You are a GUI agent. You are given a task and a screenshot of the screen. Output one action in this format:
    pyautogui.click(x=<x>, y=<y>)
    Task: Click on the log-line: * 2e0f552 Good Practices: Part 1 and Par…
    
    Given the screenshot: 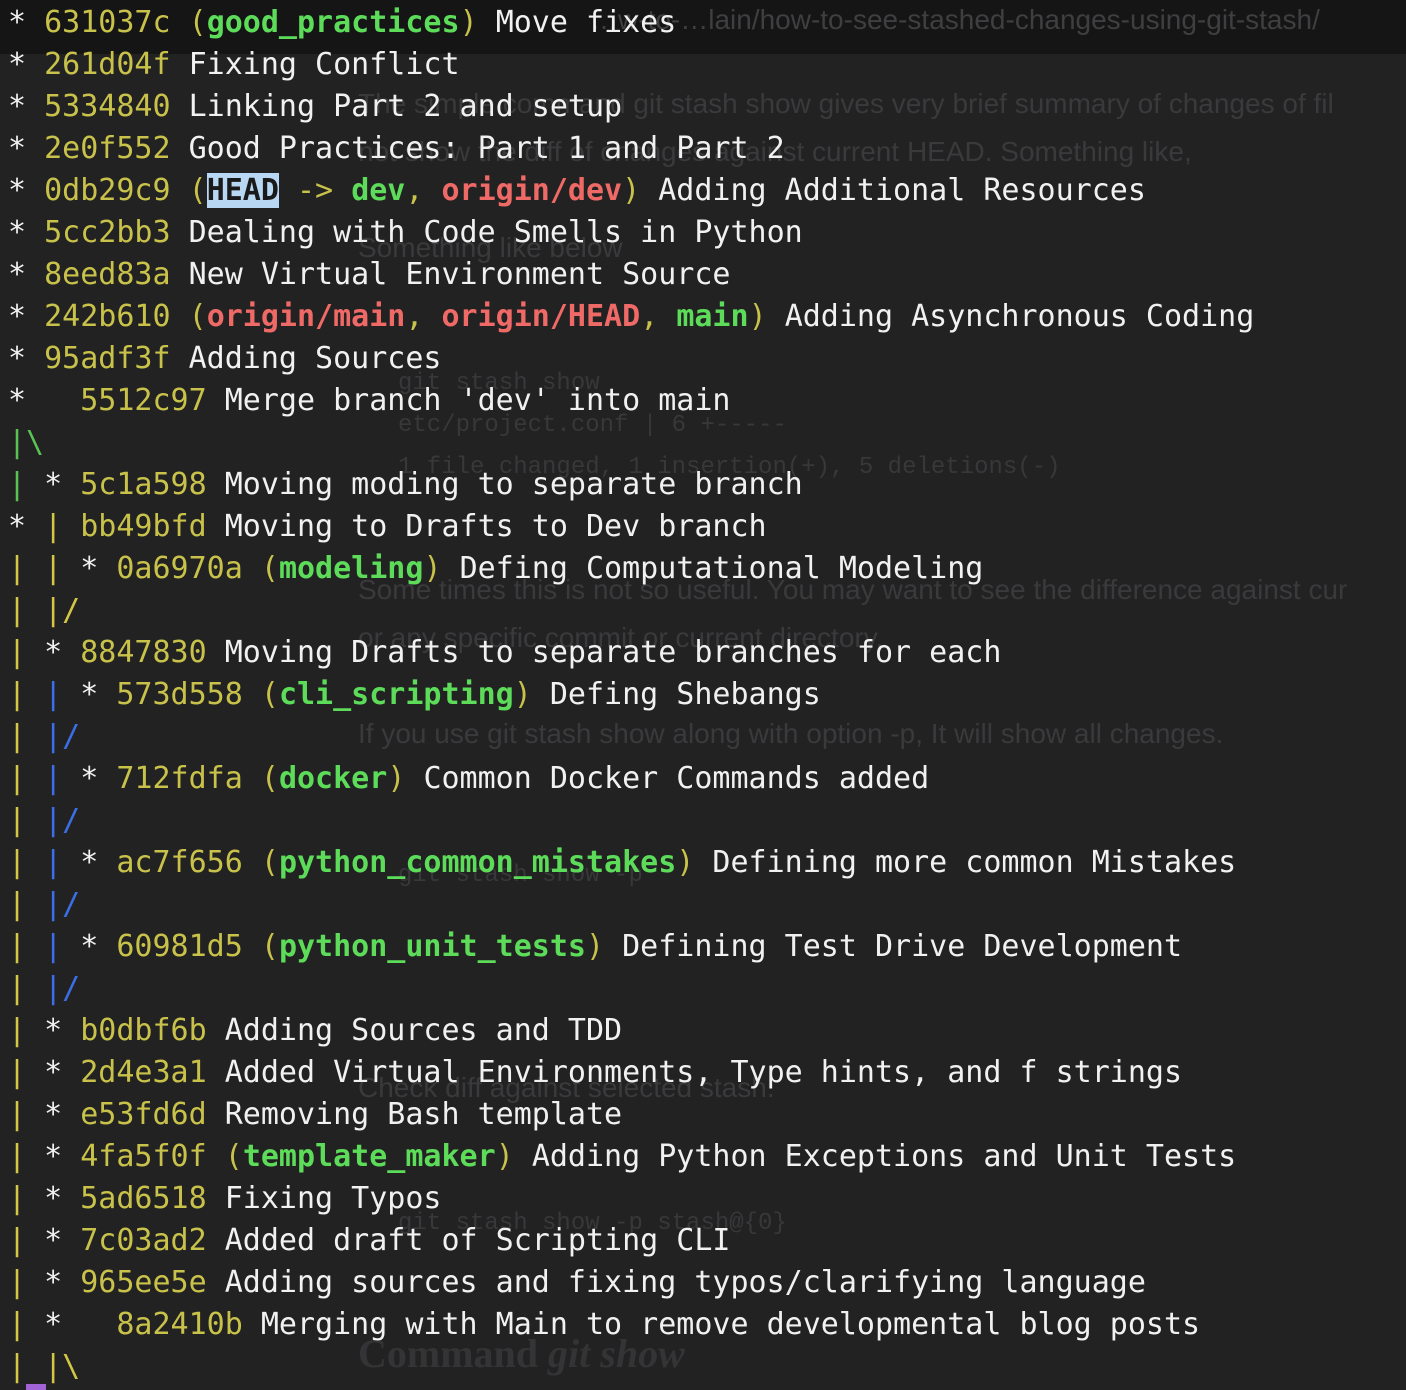 What is the action you would take?
    pyautogui.click(x=631, y=149)
    